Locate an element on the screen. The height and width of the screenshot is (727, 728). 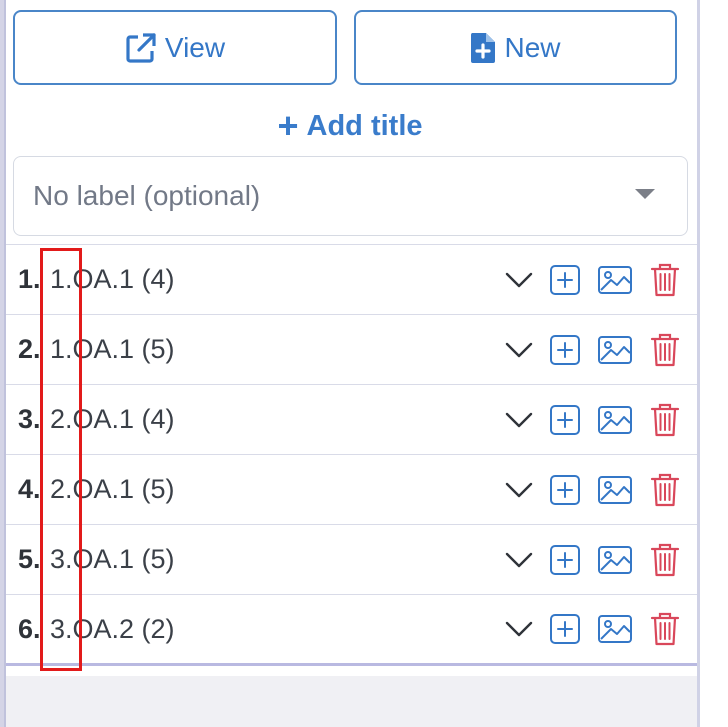
view-button: View is located at coordinates (175, 47).